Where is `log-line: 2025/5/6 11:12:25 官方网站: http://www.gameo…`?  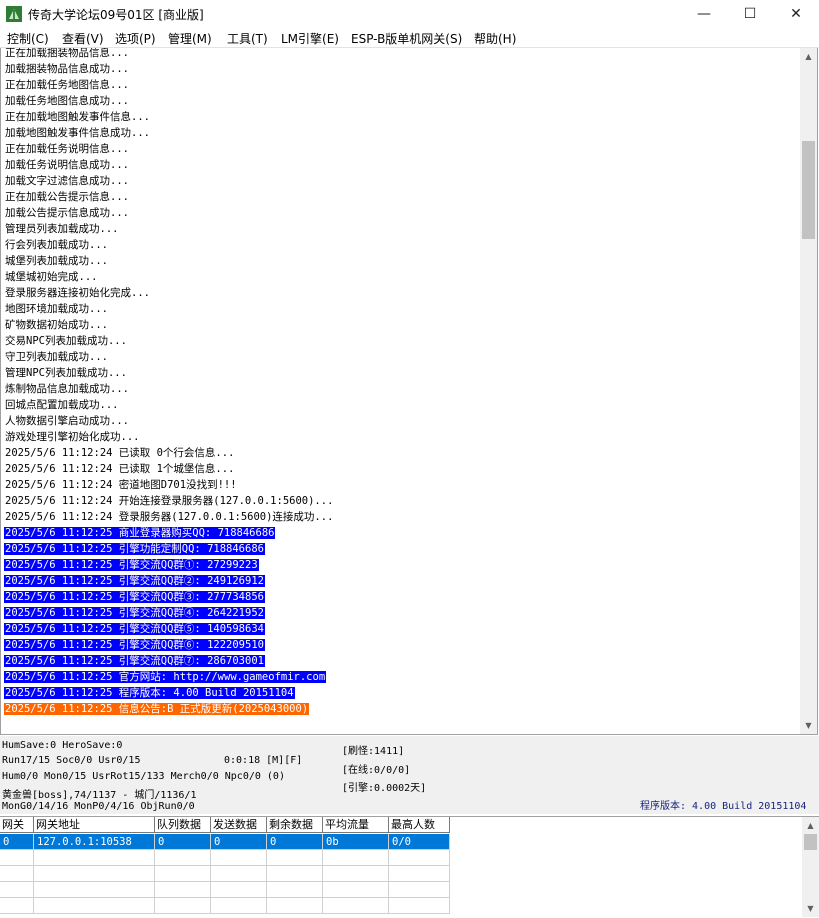 log-line: 2025/5/6 11:12:25 官方网站: http://www.gameo… is located at coordinates (404, 677).